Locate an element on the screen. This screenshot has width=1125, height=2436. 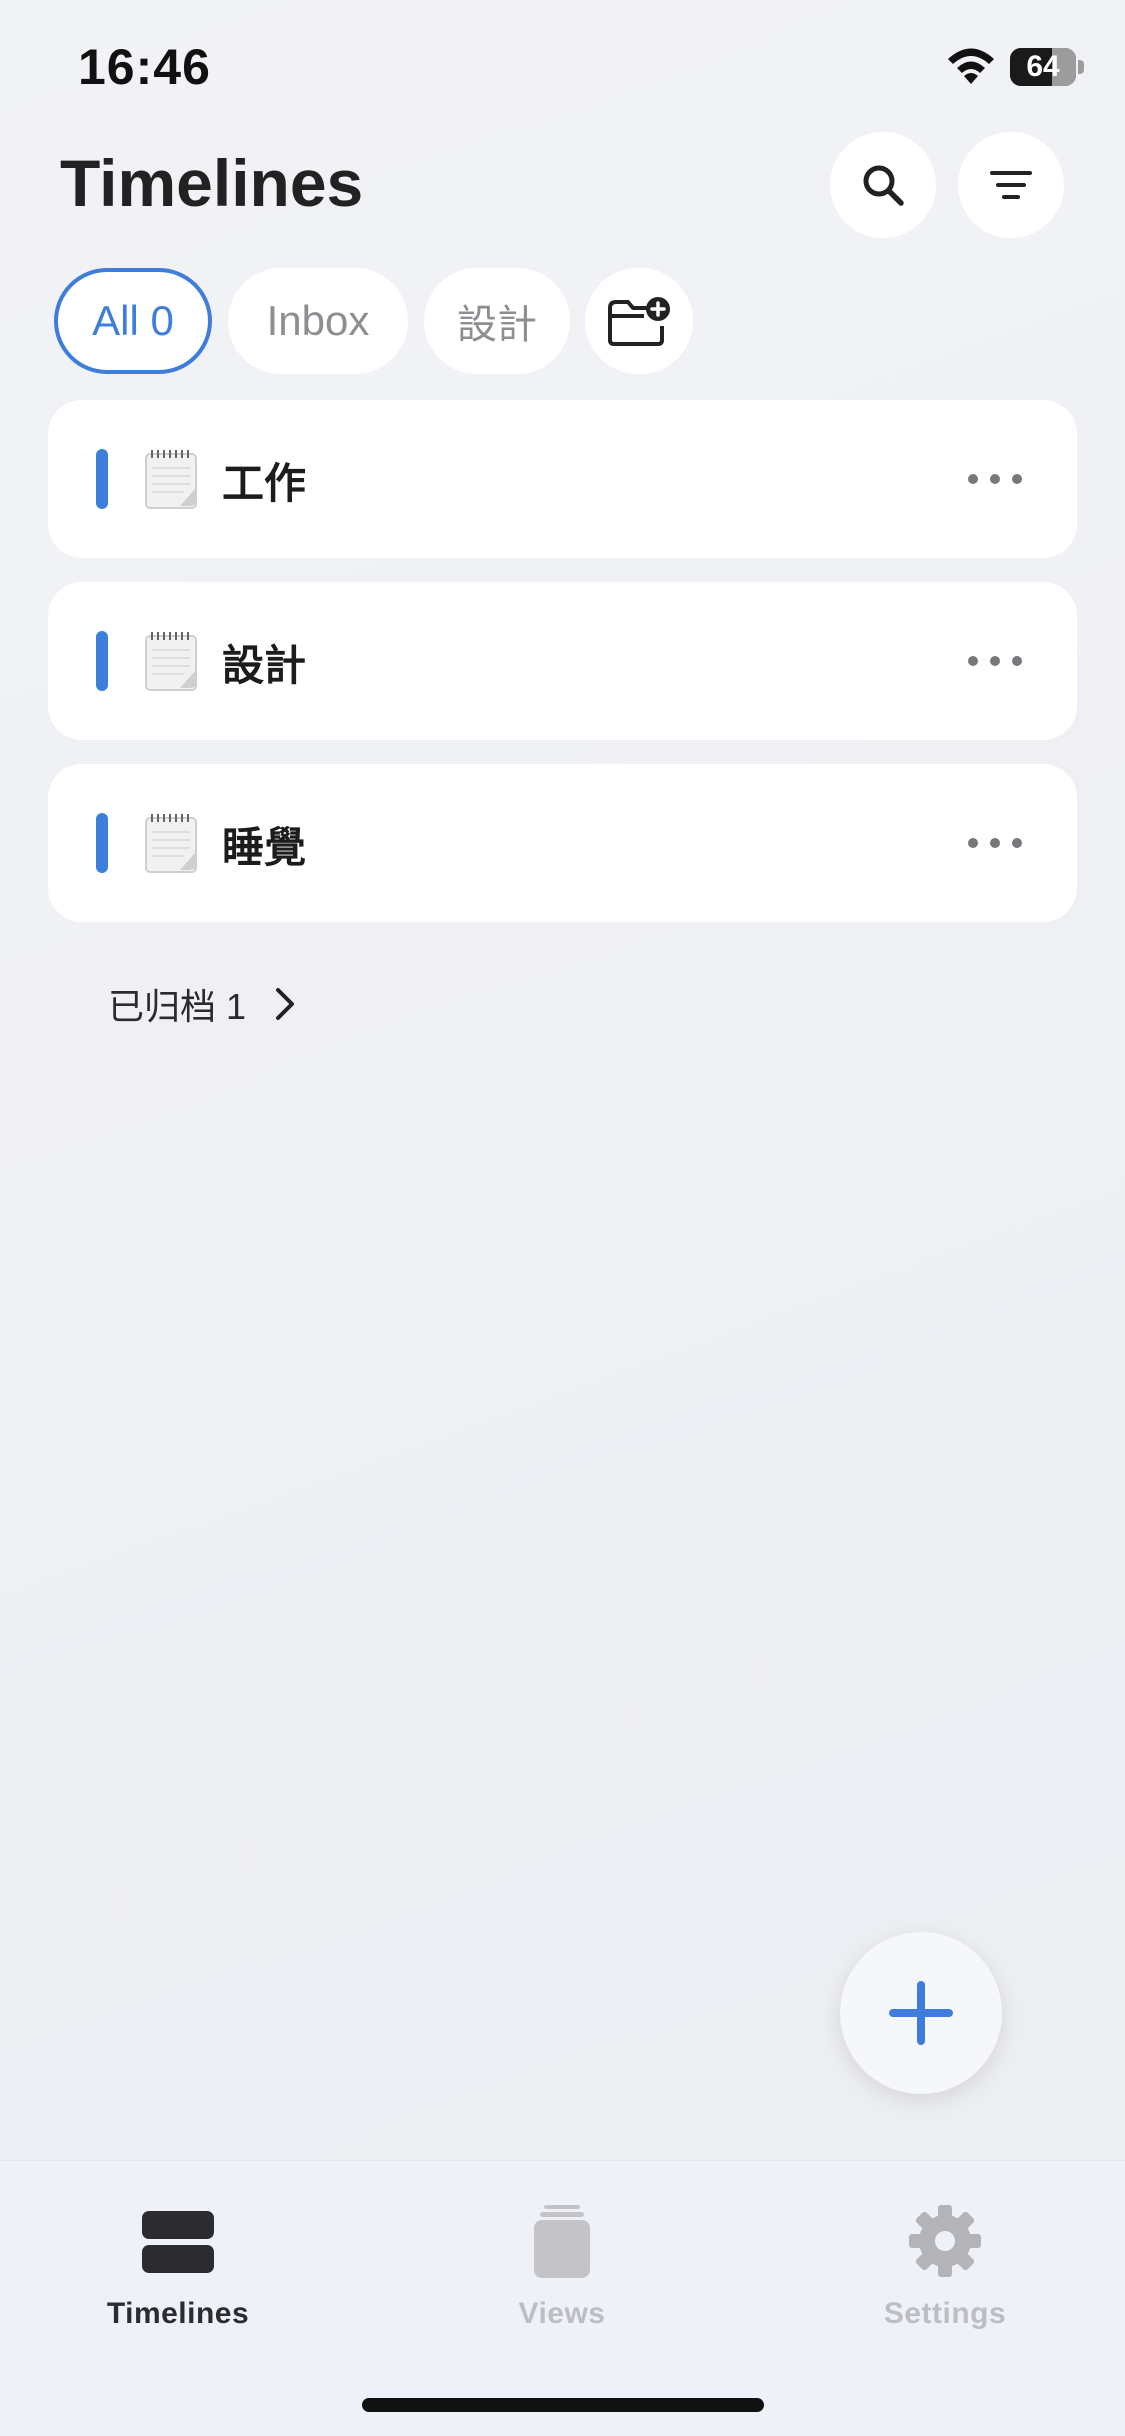
filter-icon is located at coordinates (1011, 185).